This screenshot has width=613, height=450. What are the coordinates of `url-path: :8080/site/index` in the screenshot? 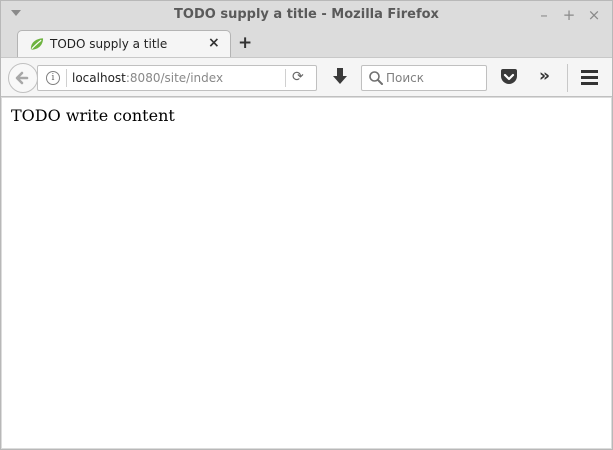 It's located at (174, 78).